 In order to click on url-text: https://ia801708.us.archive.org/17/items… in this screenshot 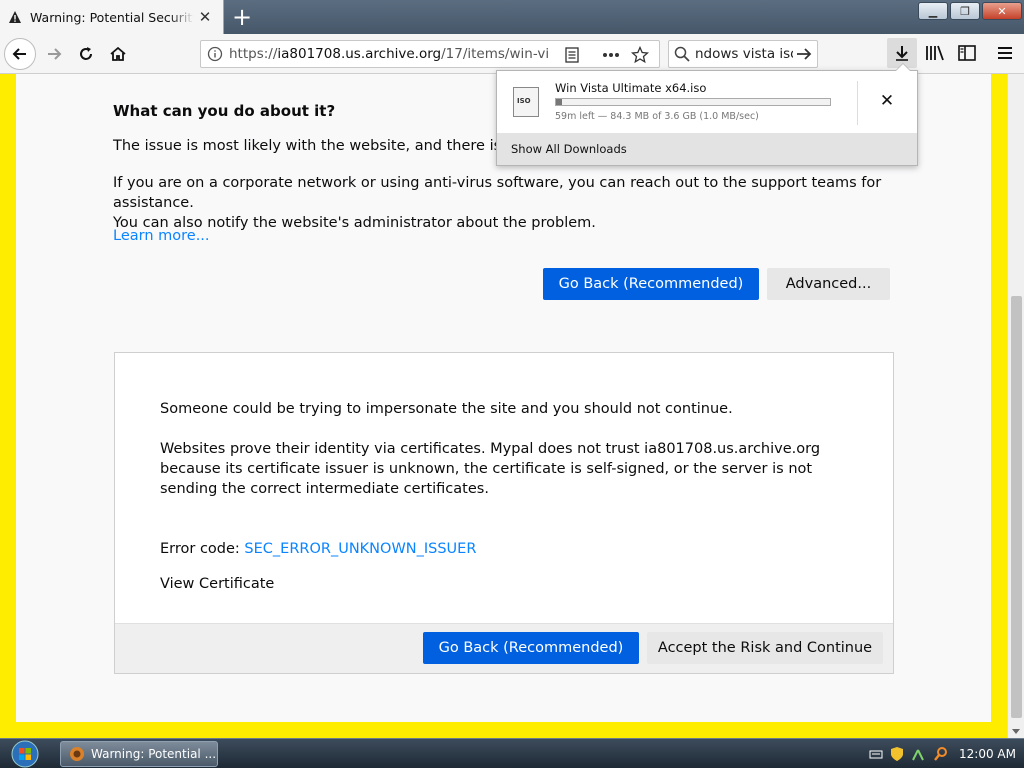, I will do `click(389, 54)`.